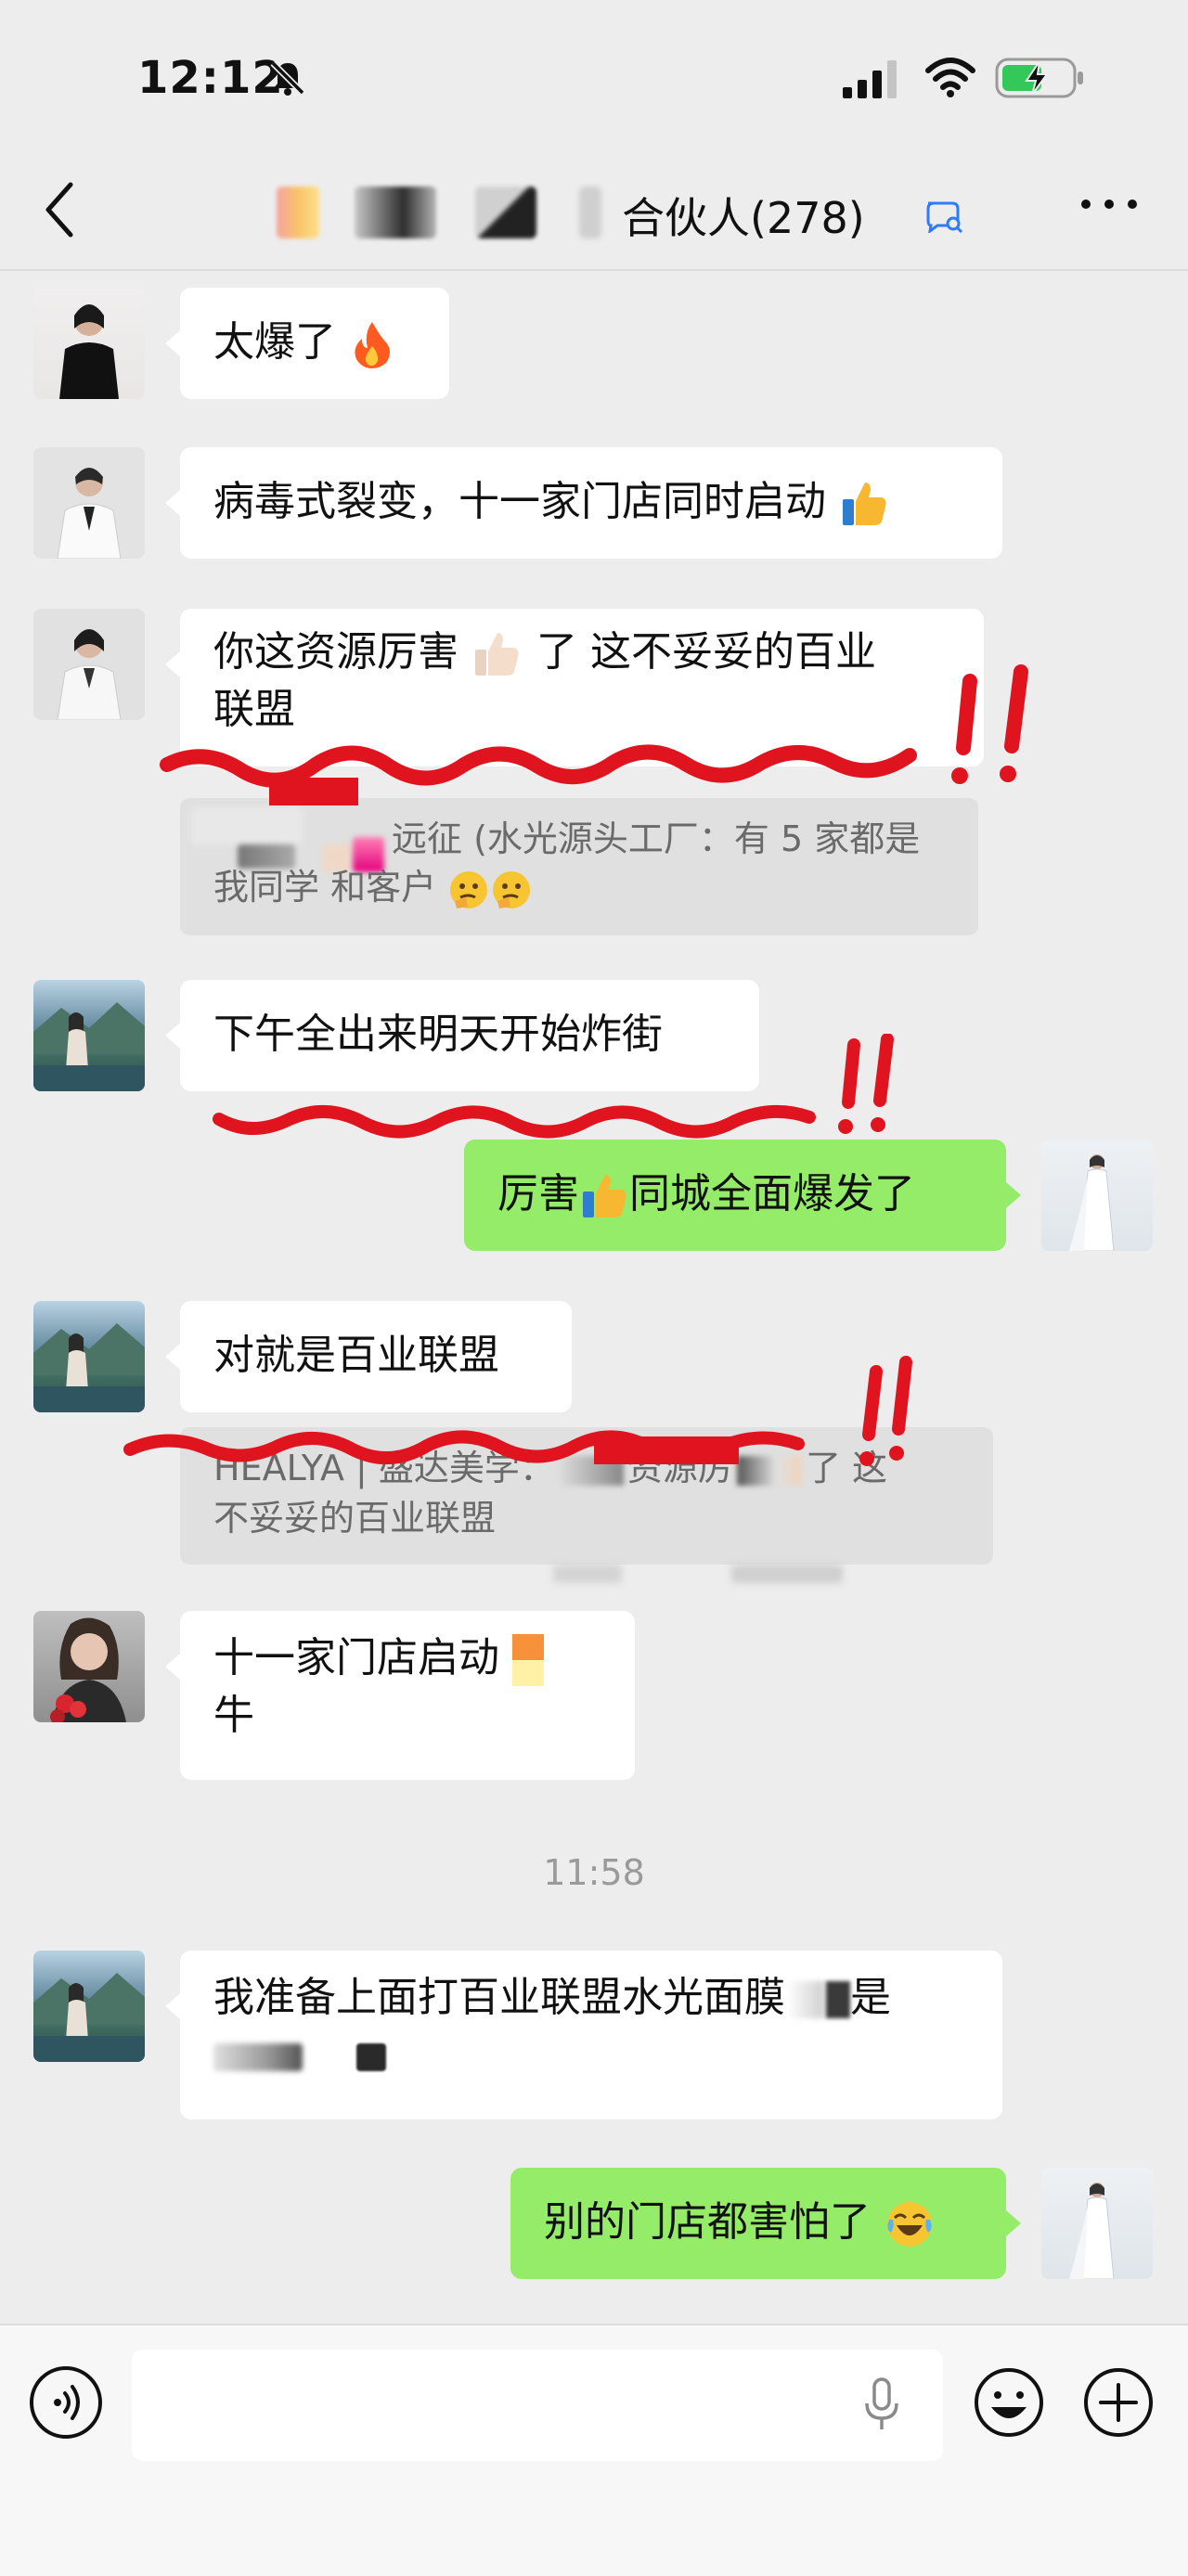  I want to click on message-text: 联盟, so click(254, 709).